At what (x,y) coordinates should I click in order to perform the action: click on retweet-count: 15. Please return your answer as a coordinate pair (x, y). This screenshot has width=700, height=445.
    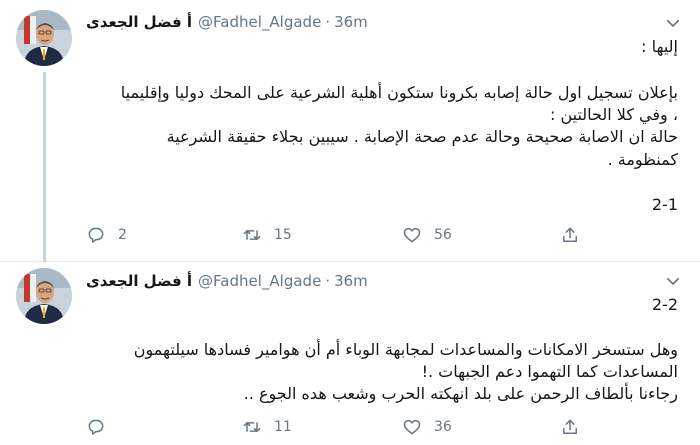
    Looking at the image, I should click on (283, 235).